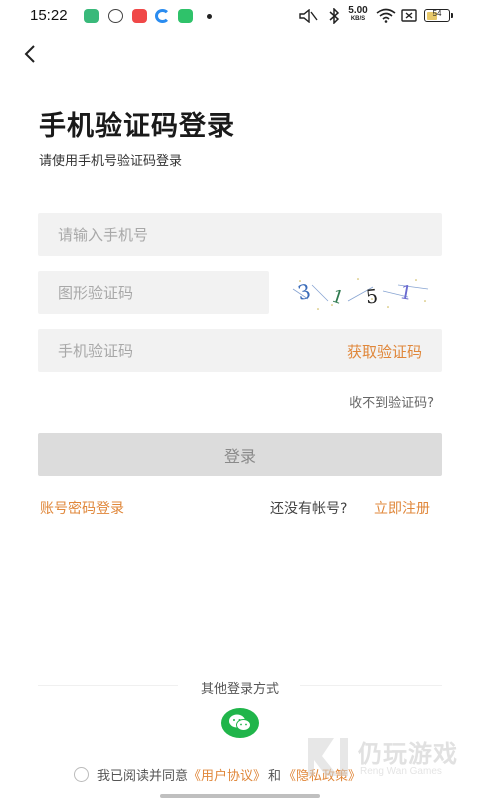  Describe the element at coordinates (303, 292) in the screenshot. I see `captcha-char-1: 3` at that location.